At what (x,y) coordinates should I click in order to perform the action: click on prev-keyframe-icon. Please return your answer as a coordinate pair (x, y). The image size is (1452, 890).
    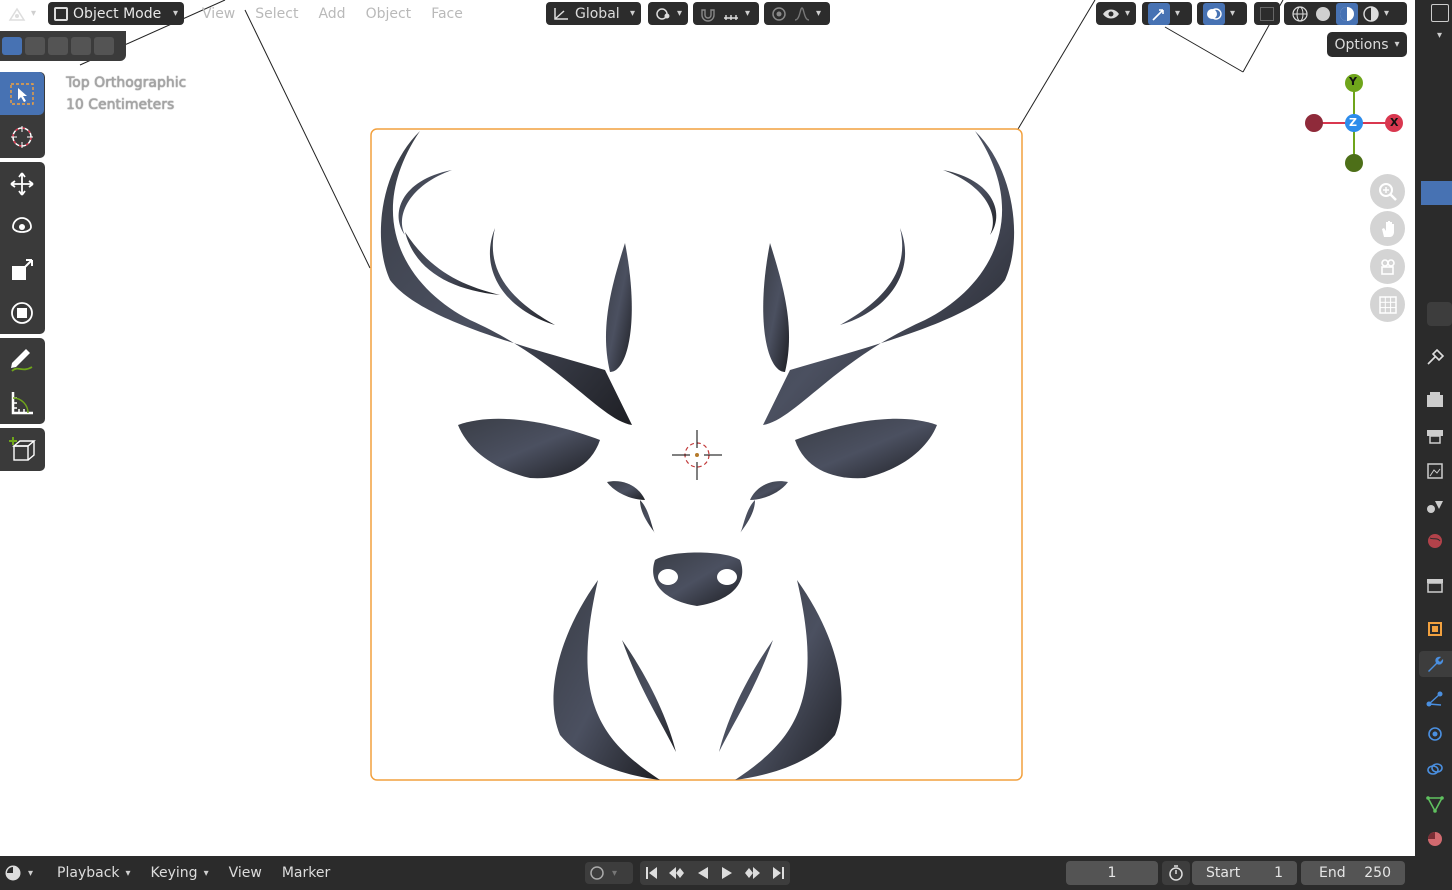
    Looking at the image, I should click on (677, 873).